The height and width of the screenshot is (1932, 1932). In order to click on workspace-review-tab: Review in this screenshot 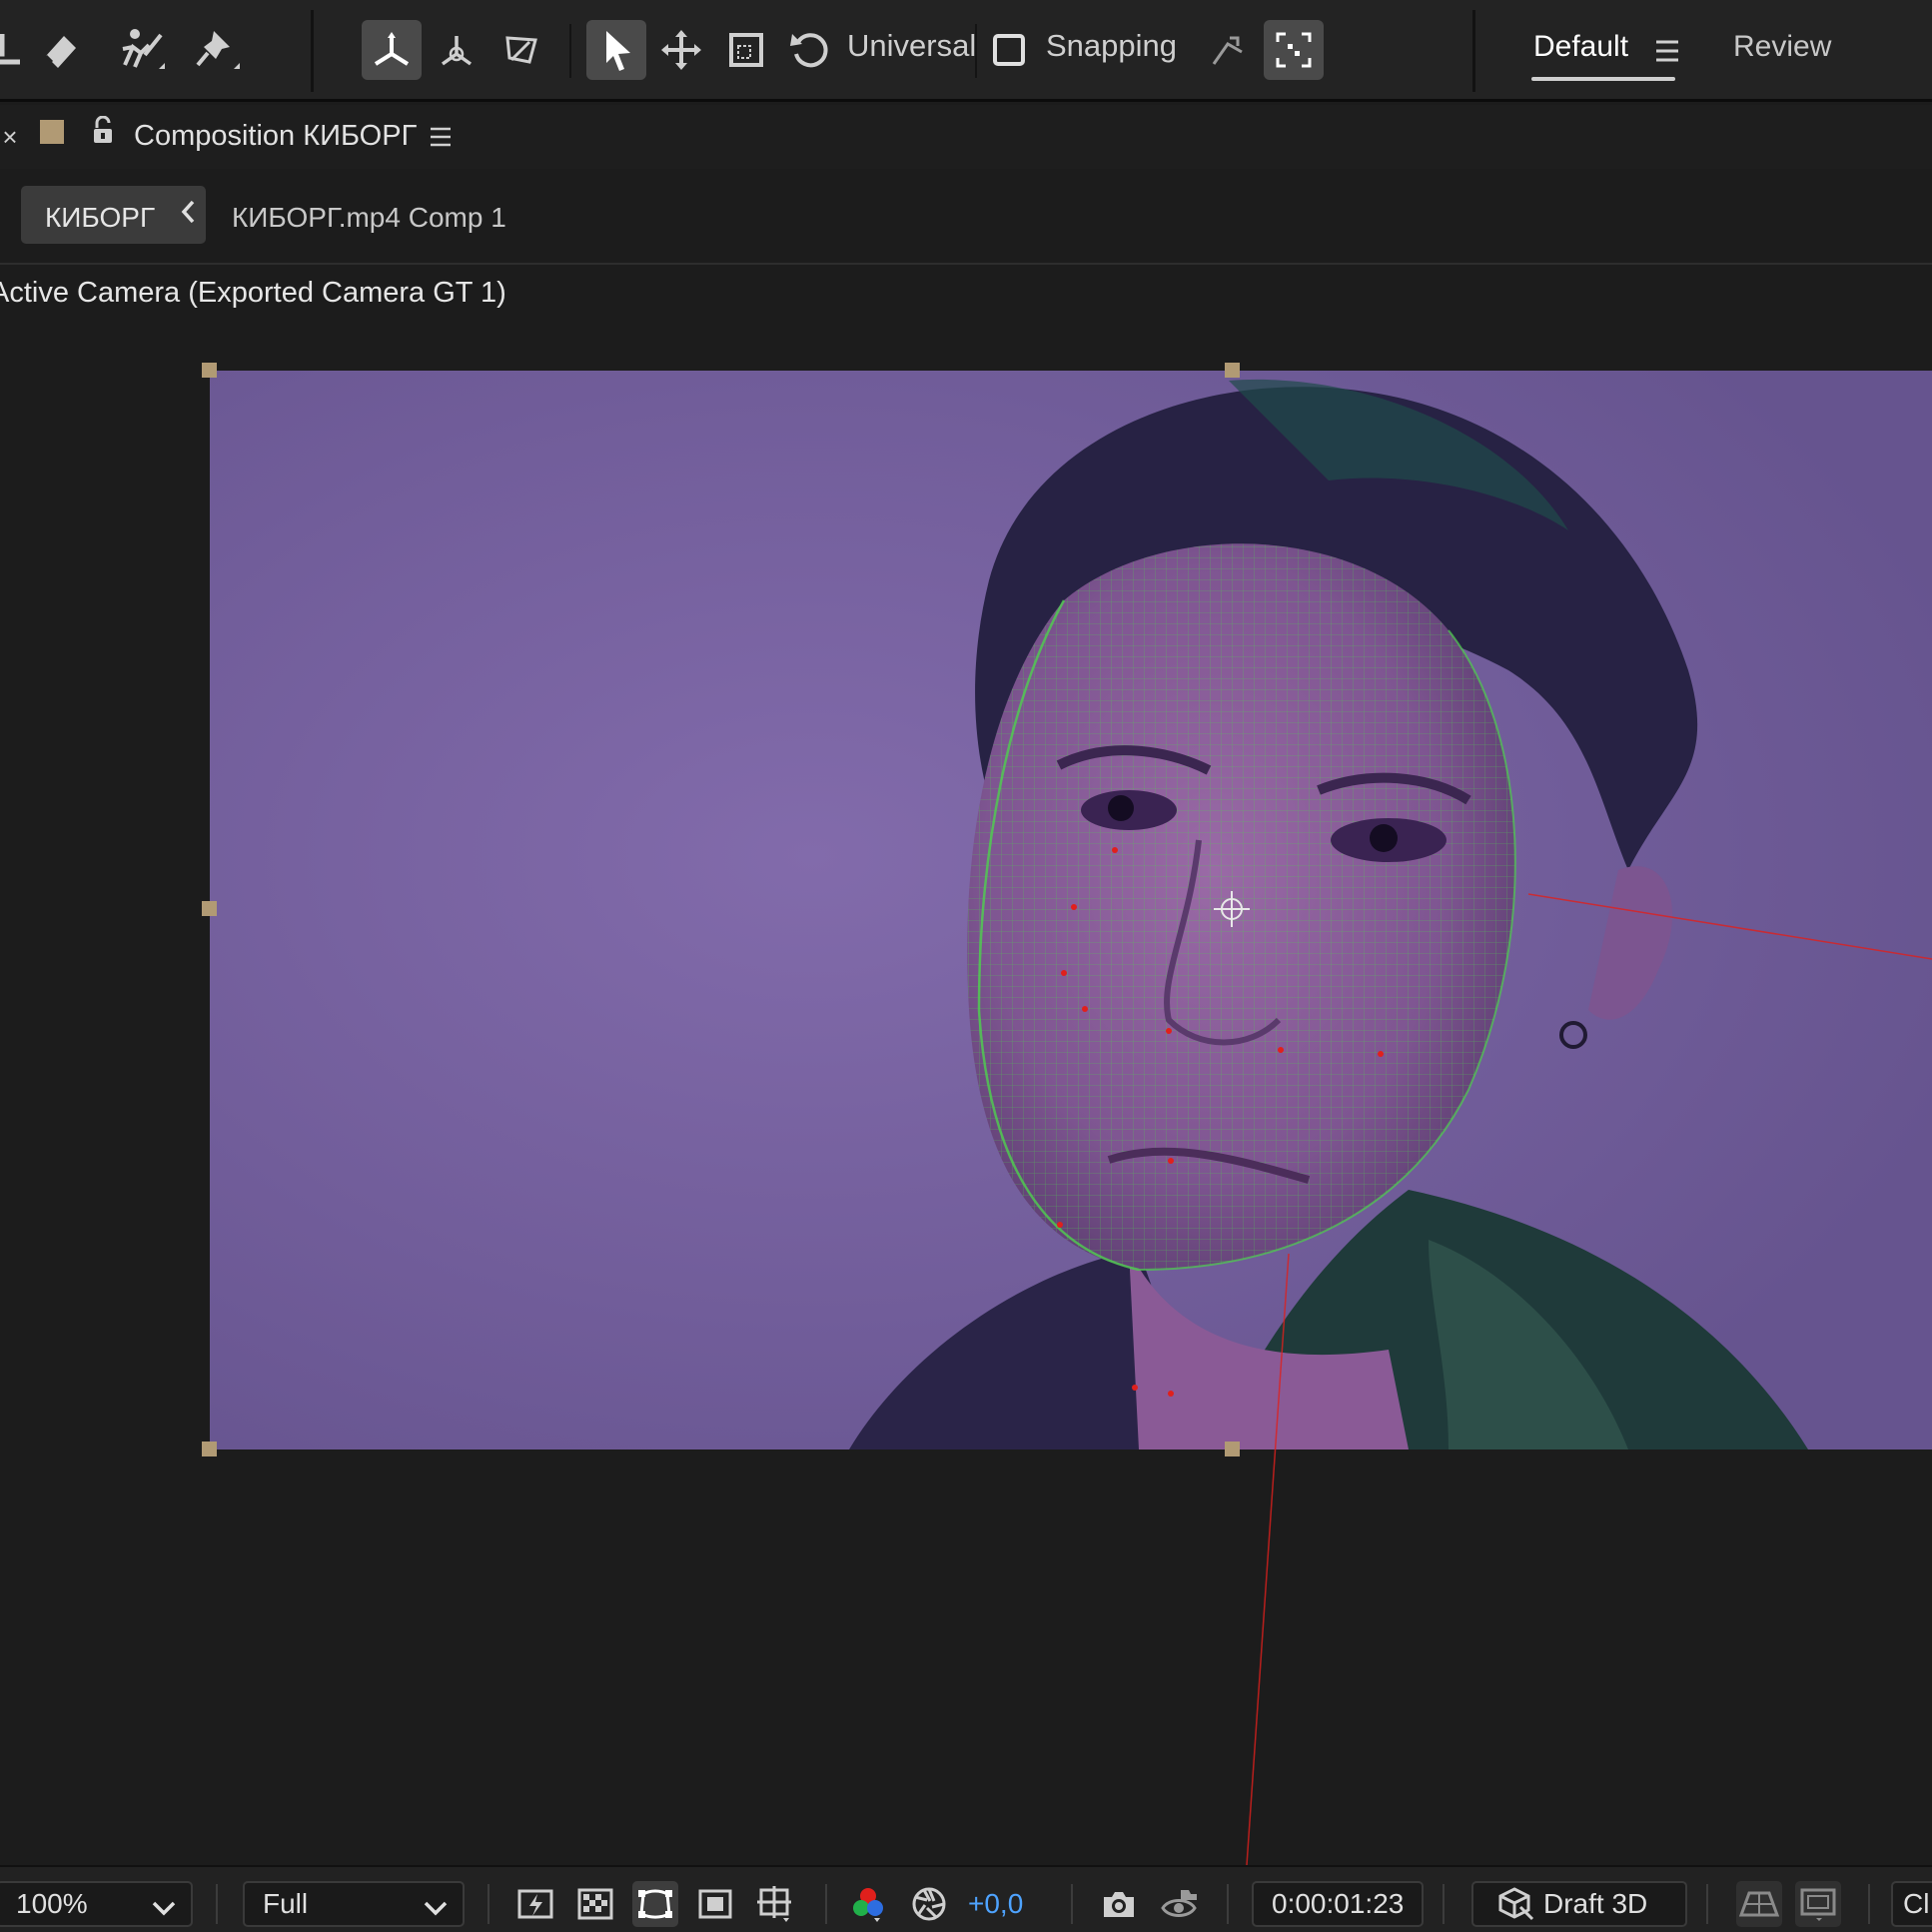, I will do `click(1782, 47)`.